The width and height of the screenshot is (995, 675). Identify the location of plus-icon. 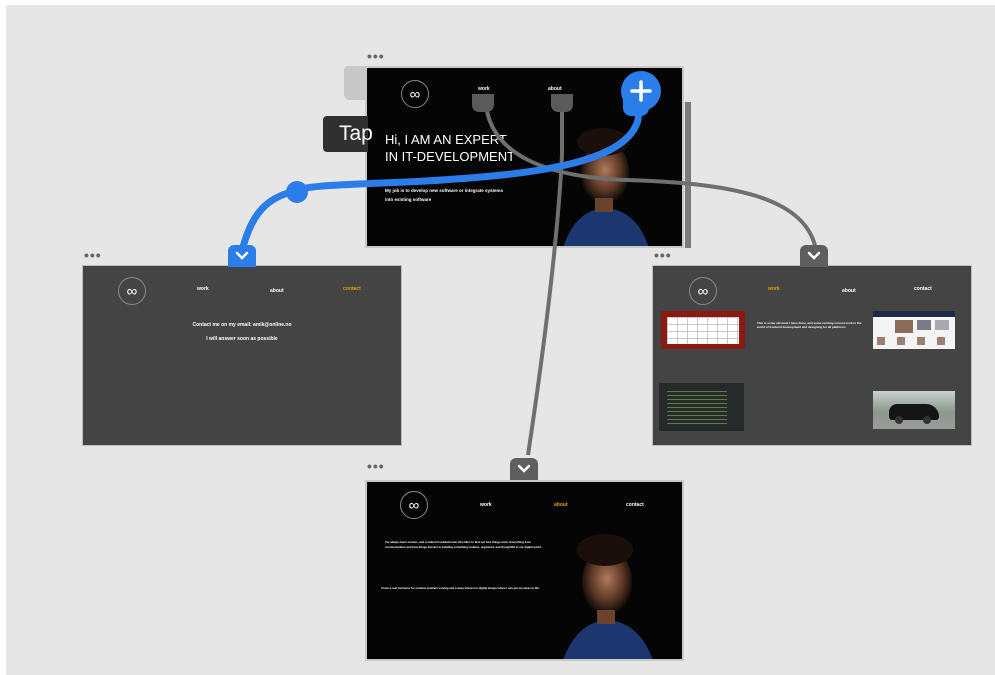
(641, 91).